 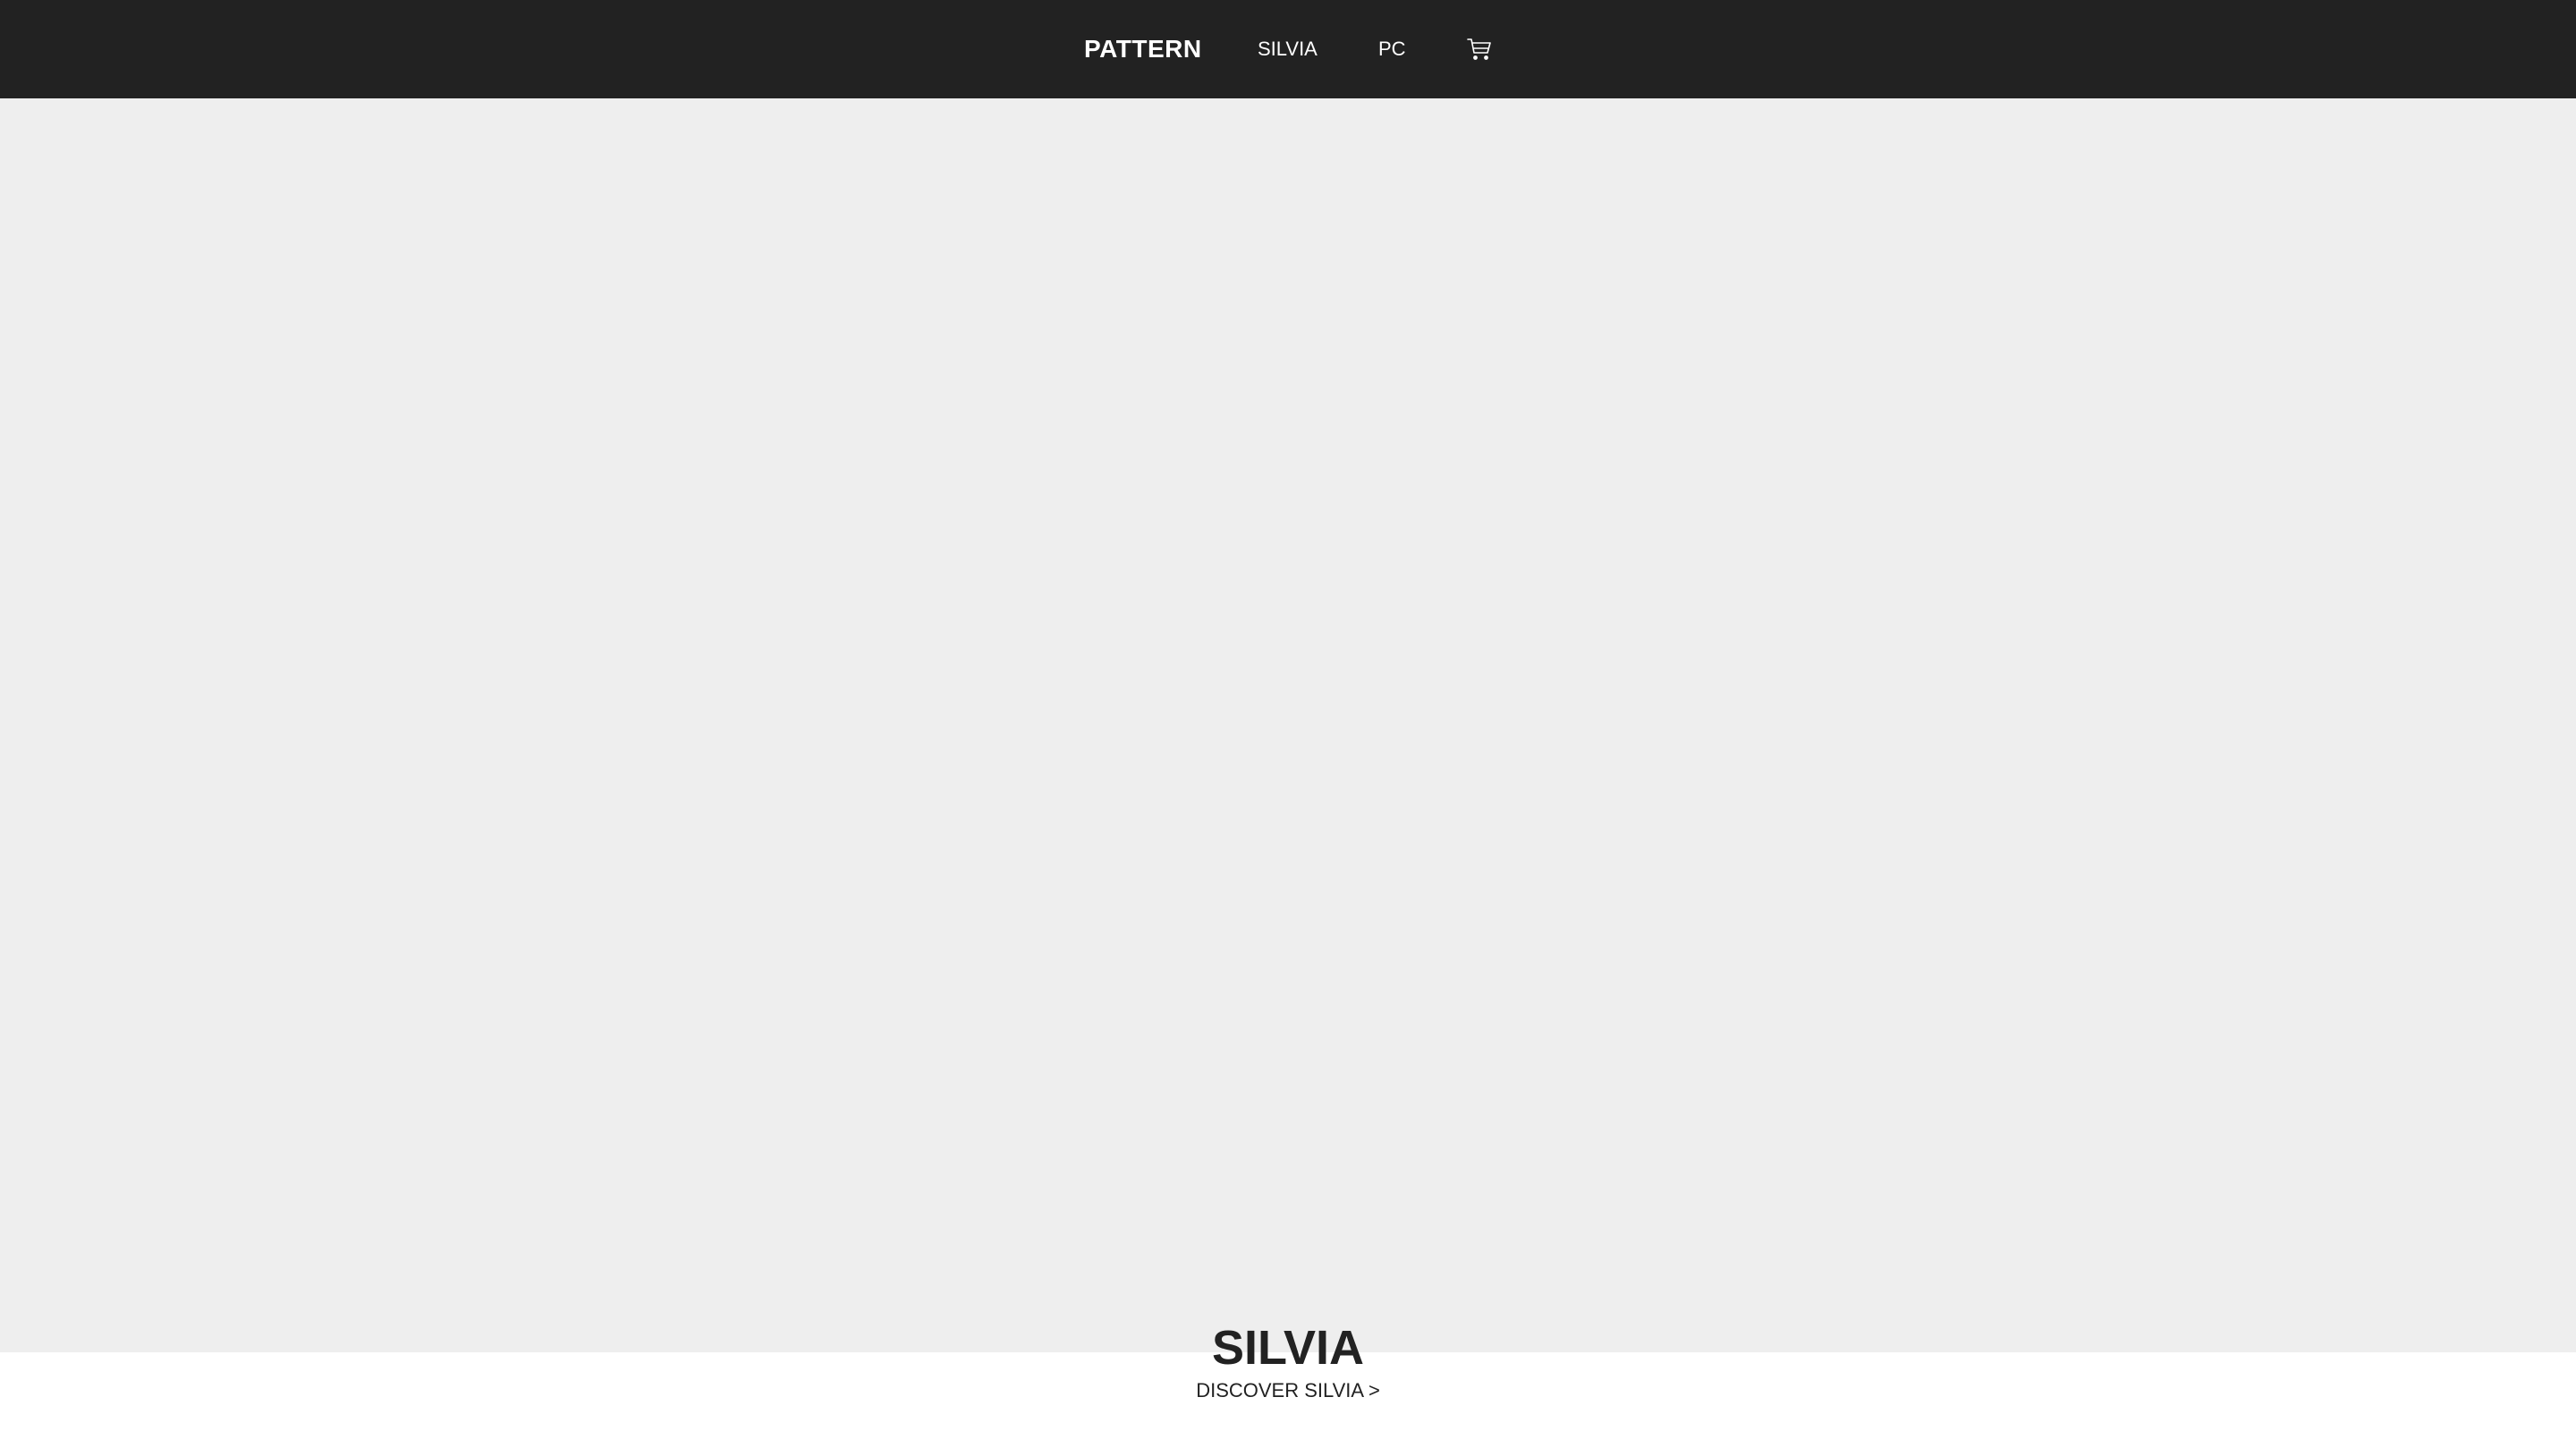 I want to click on shopping-cart-icon, so click(x=1480, y=49).